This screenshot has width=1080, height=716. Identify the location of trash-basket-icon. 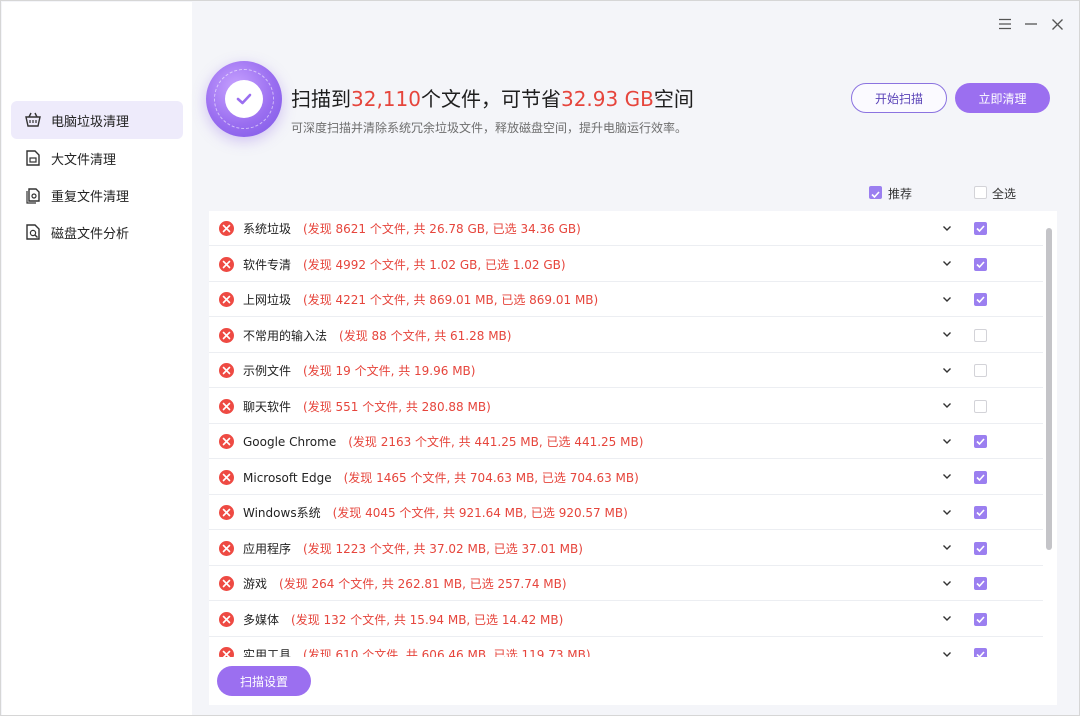
(33, 120).